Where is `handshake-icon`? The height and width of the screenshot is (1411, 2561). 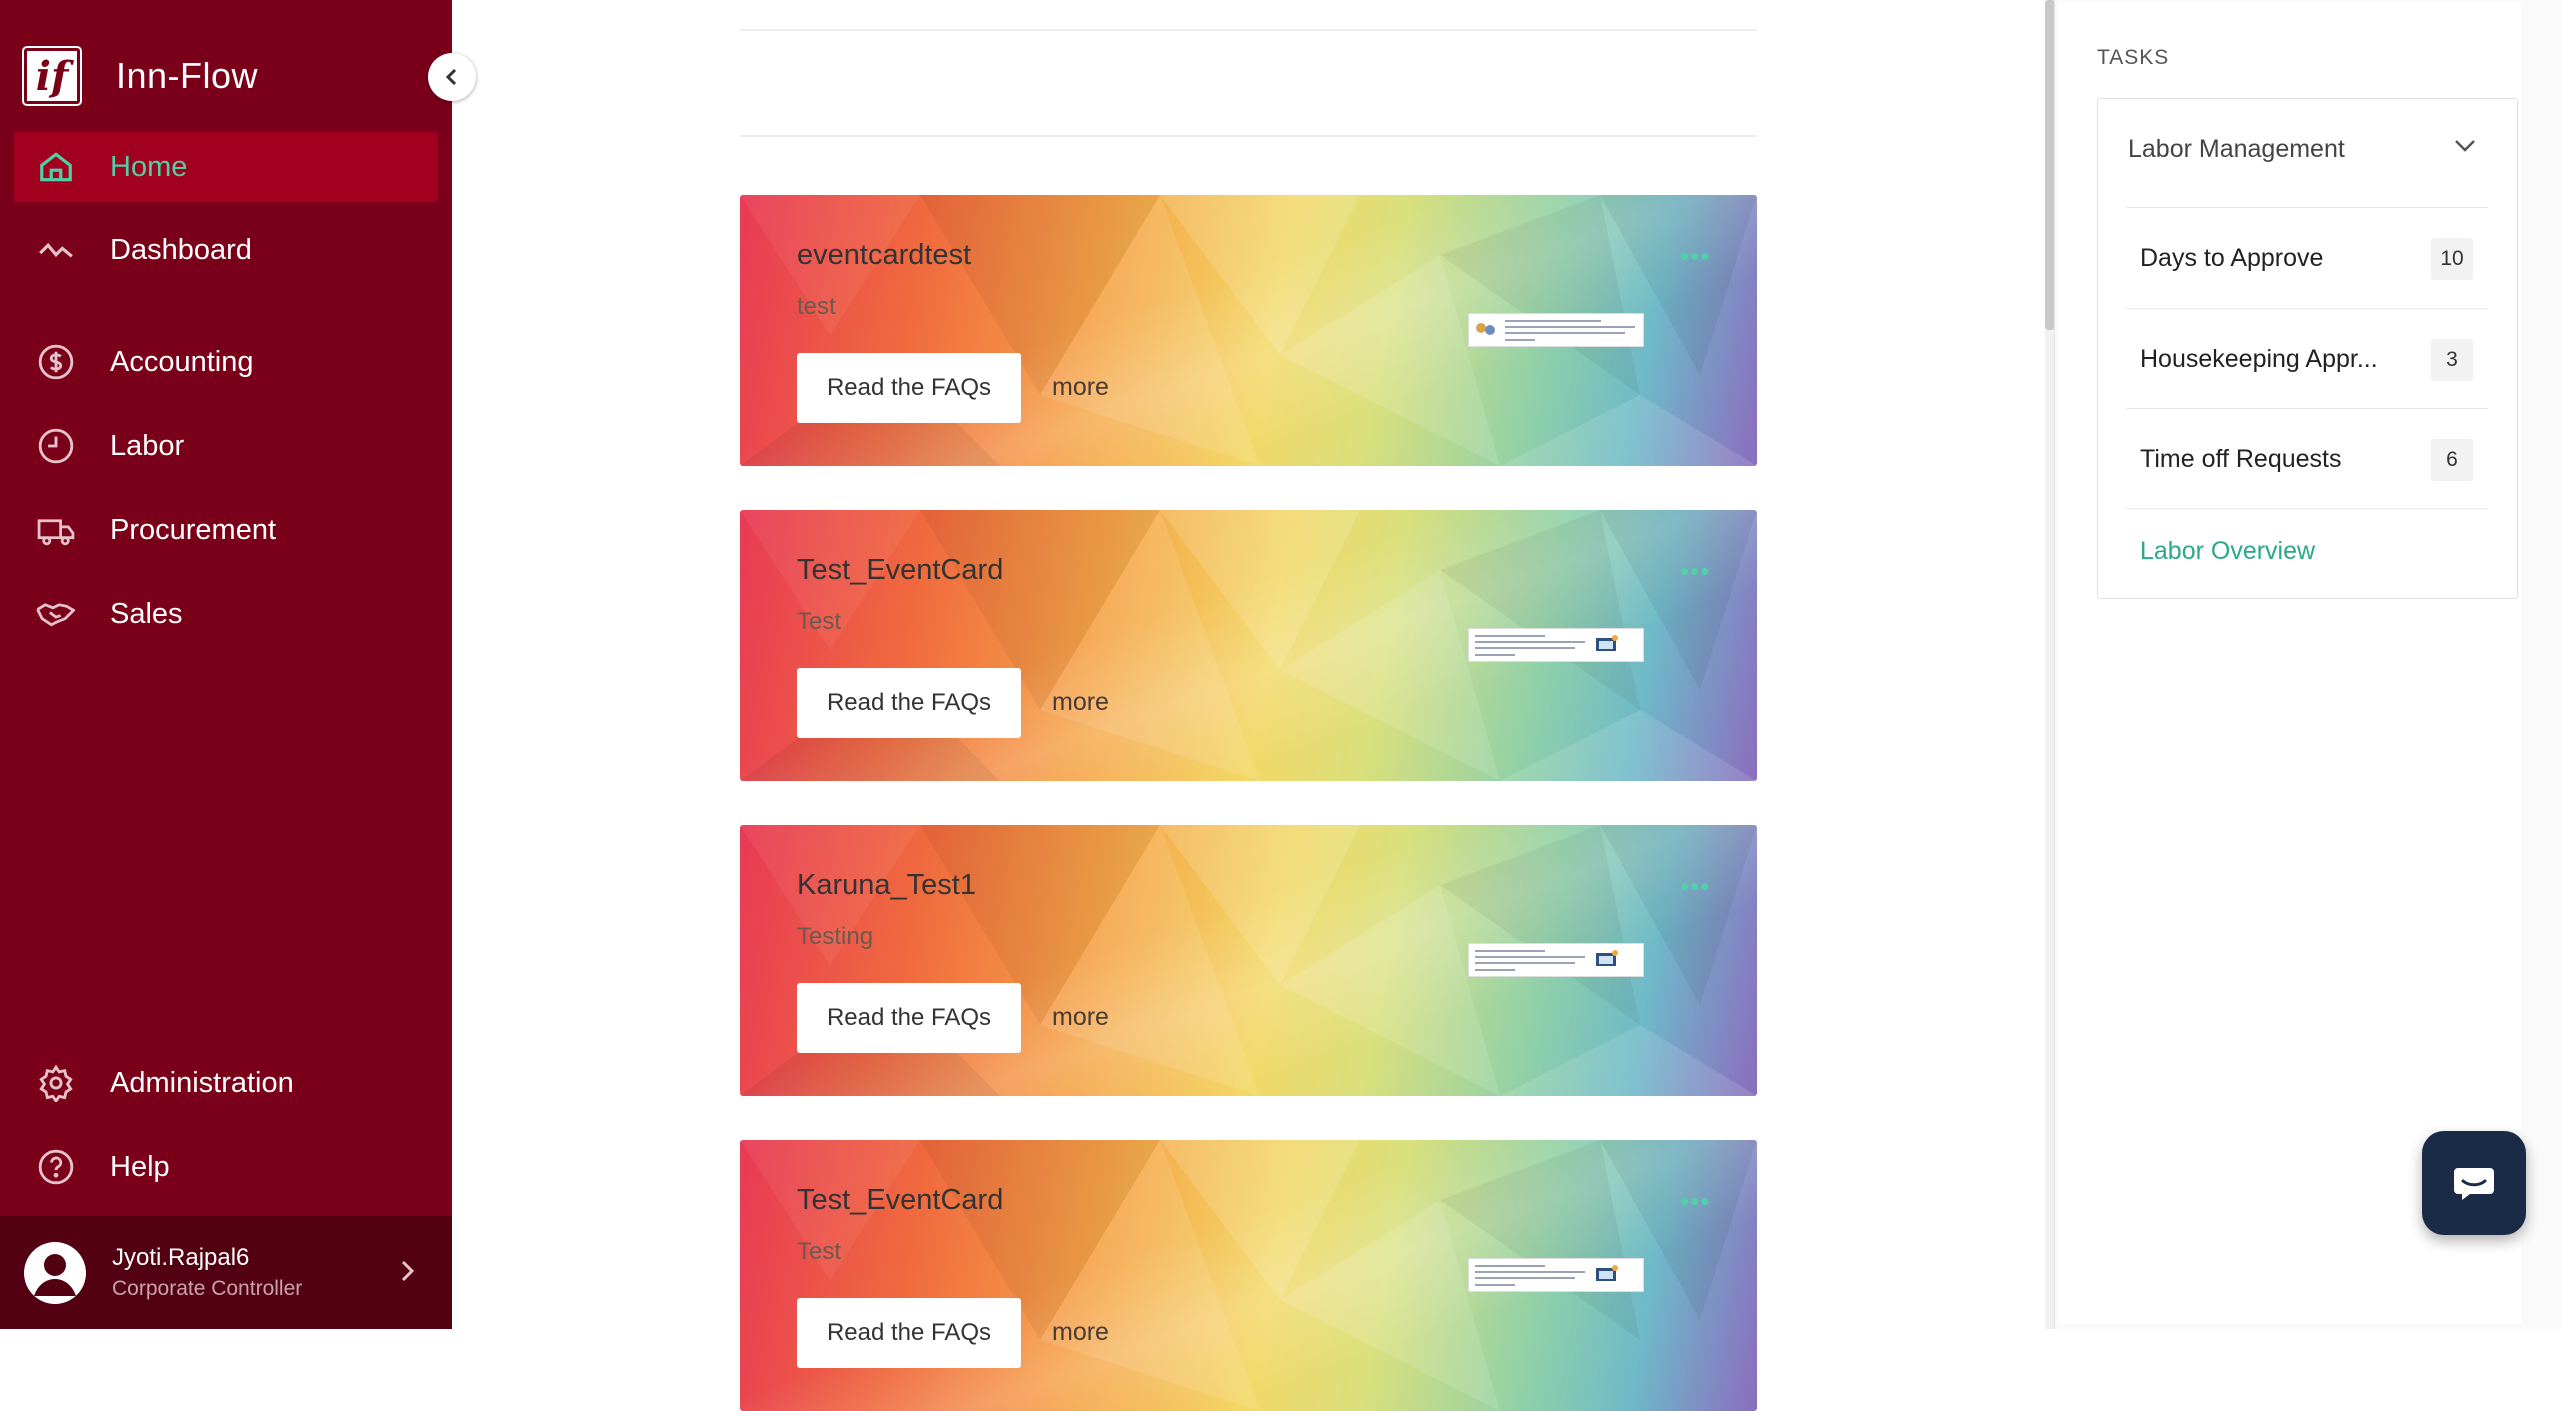 handshake-icon is located at coordinates (56, 614).